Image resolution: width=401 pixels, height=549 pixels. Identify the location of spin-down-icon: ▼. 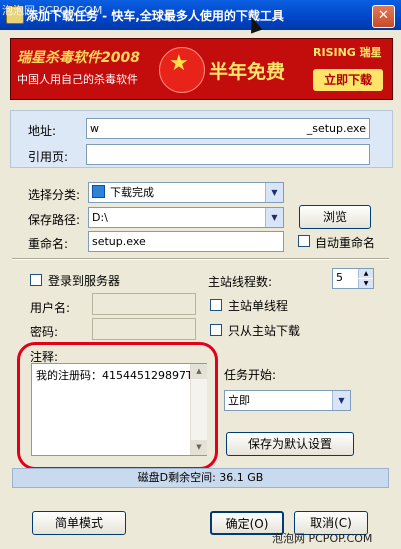
(365, 283).